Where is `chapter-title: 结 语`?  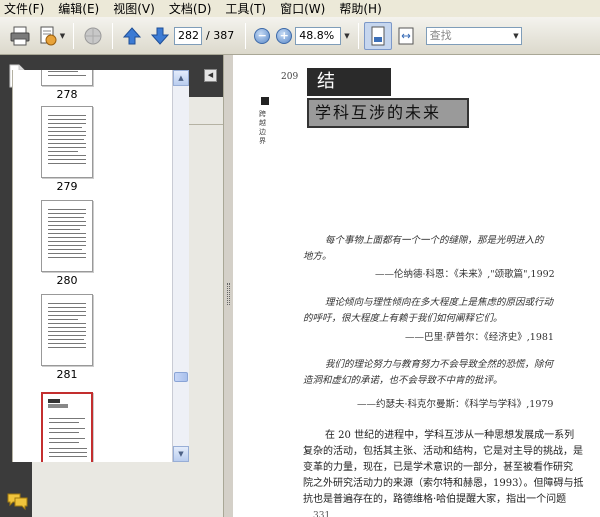 chapter-title: 结 语 is located at coordinates (349, 94).